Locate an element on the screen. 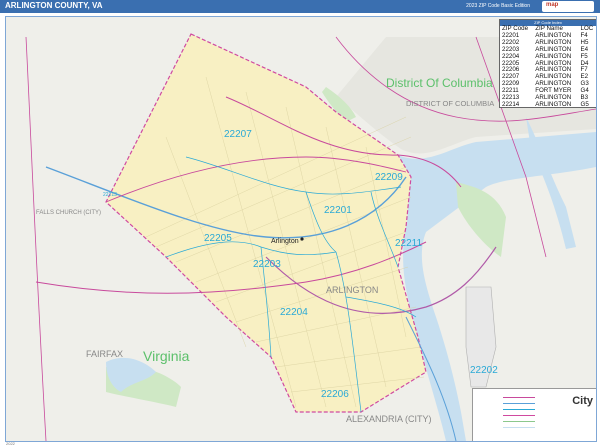 This screenshot has height=447, width=600. zip-label-22213: 22213 is located at coordinates (110, 195).